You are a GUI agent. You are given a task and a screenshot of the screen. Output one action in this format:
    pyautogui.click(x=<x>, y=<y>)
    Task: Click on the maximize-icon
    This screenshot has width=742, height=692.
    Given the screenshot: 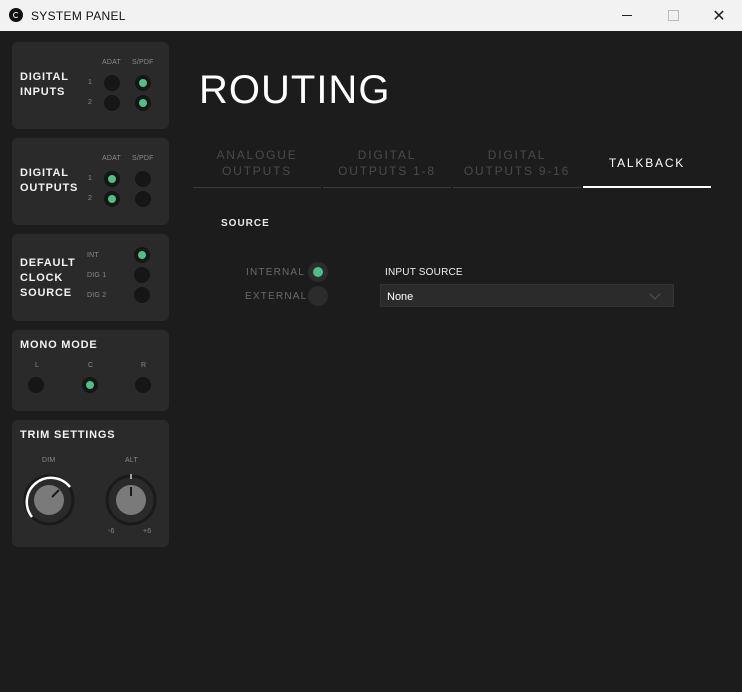 What is the action you would take?
    pyautogui.click(x=673, y=15)
    